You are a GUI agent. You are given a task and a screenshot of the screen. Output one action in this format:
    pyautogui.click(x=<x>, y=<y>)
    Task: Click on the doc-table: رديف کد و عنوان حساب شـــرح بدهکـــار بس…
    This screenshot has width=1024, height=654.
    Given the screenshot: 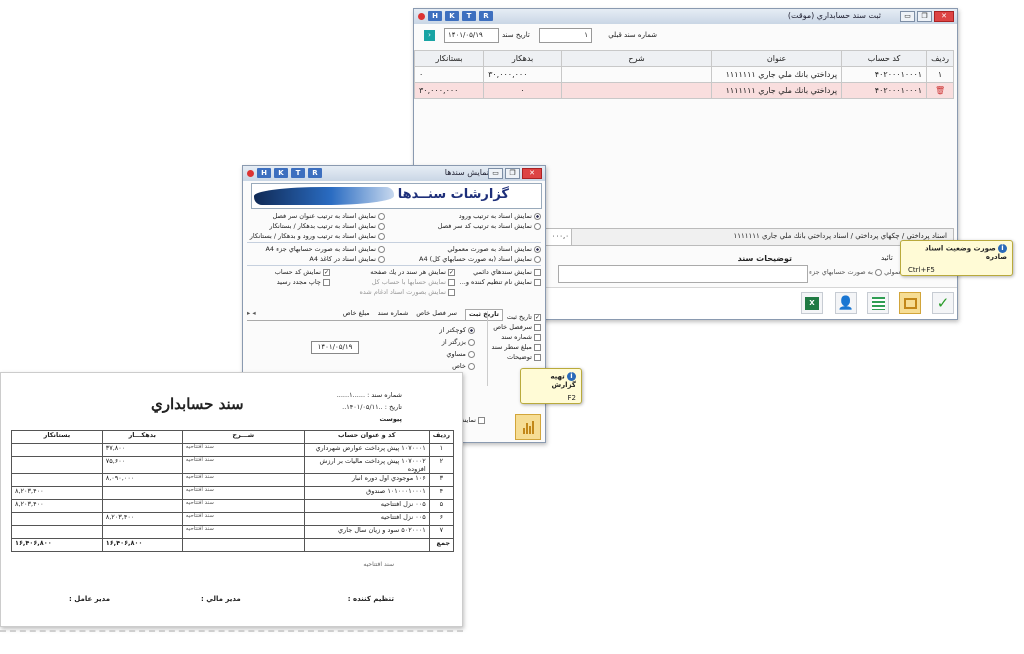 What is the action you would take?
    pyautogui.click(x=233, y=491)
    